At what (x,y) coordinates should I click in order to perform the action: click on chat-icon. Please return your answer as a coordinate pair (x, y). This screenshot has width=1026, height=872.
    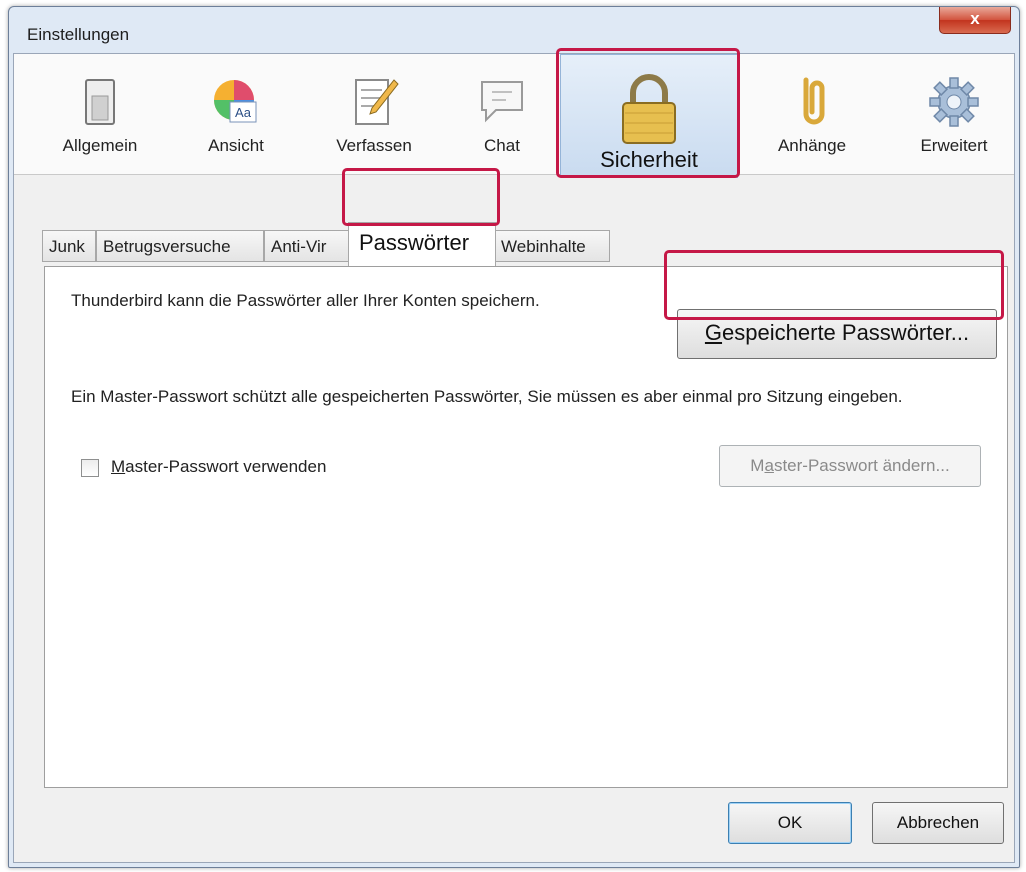
    Looking at the image, I should click on (502, 102).